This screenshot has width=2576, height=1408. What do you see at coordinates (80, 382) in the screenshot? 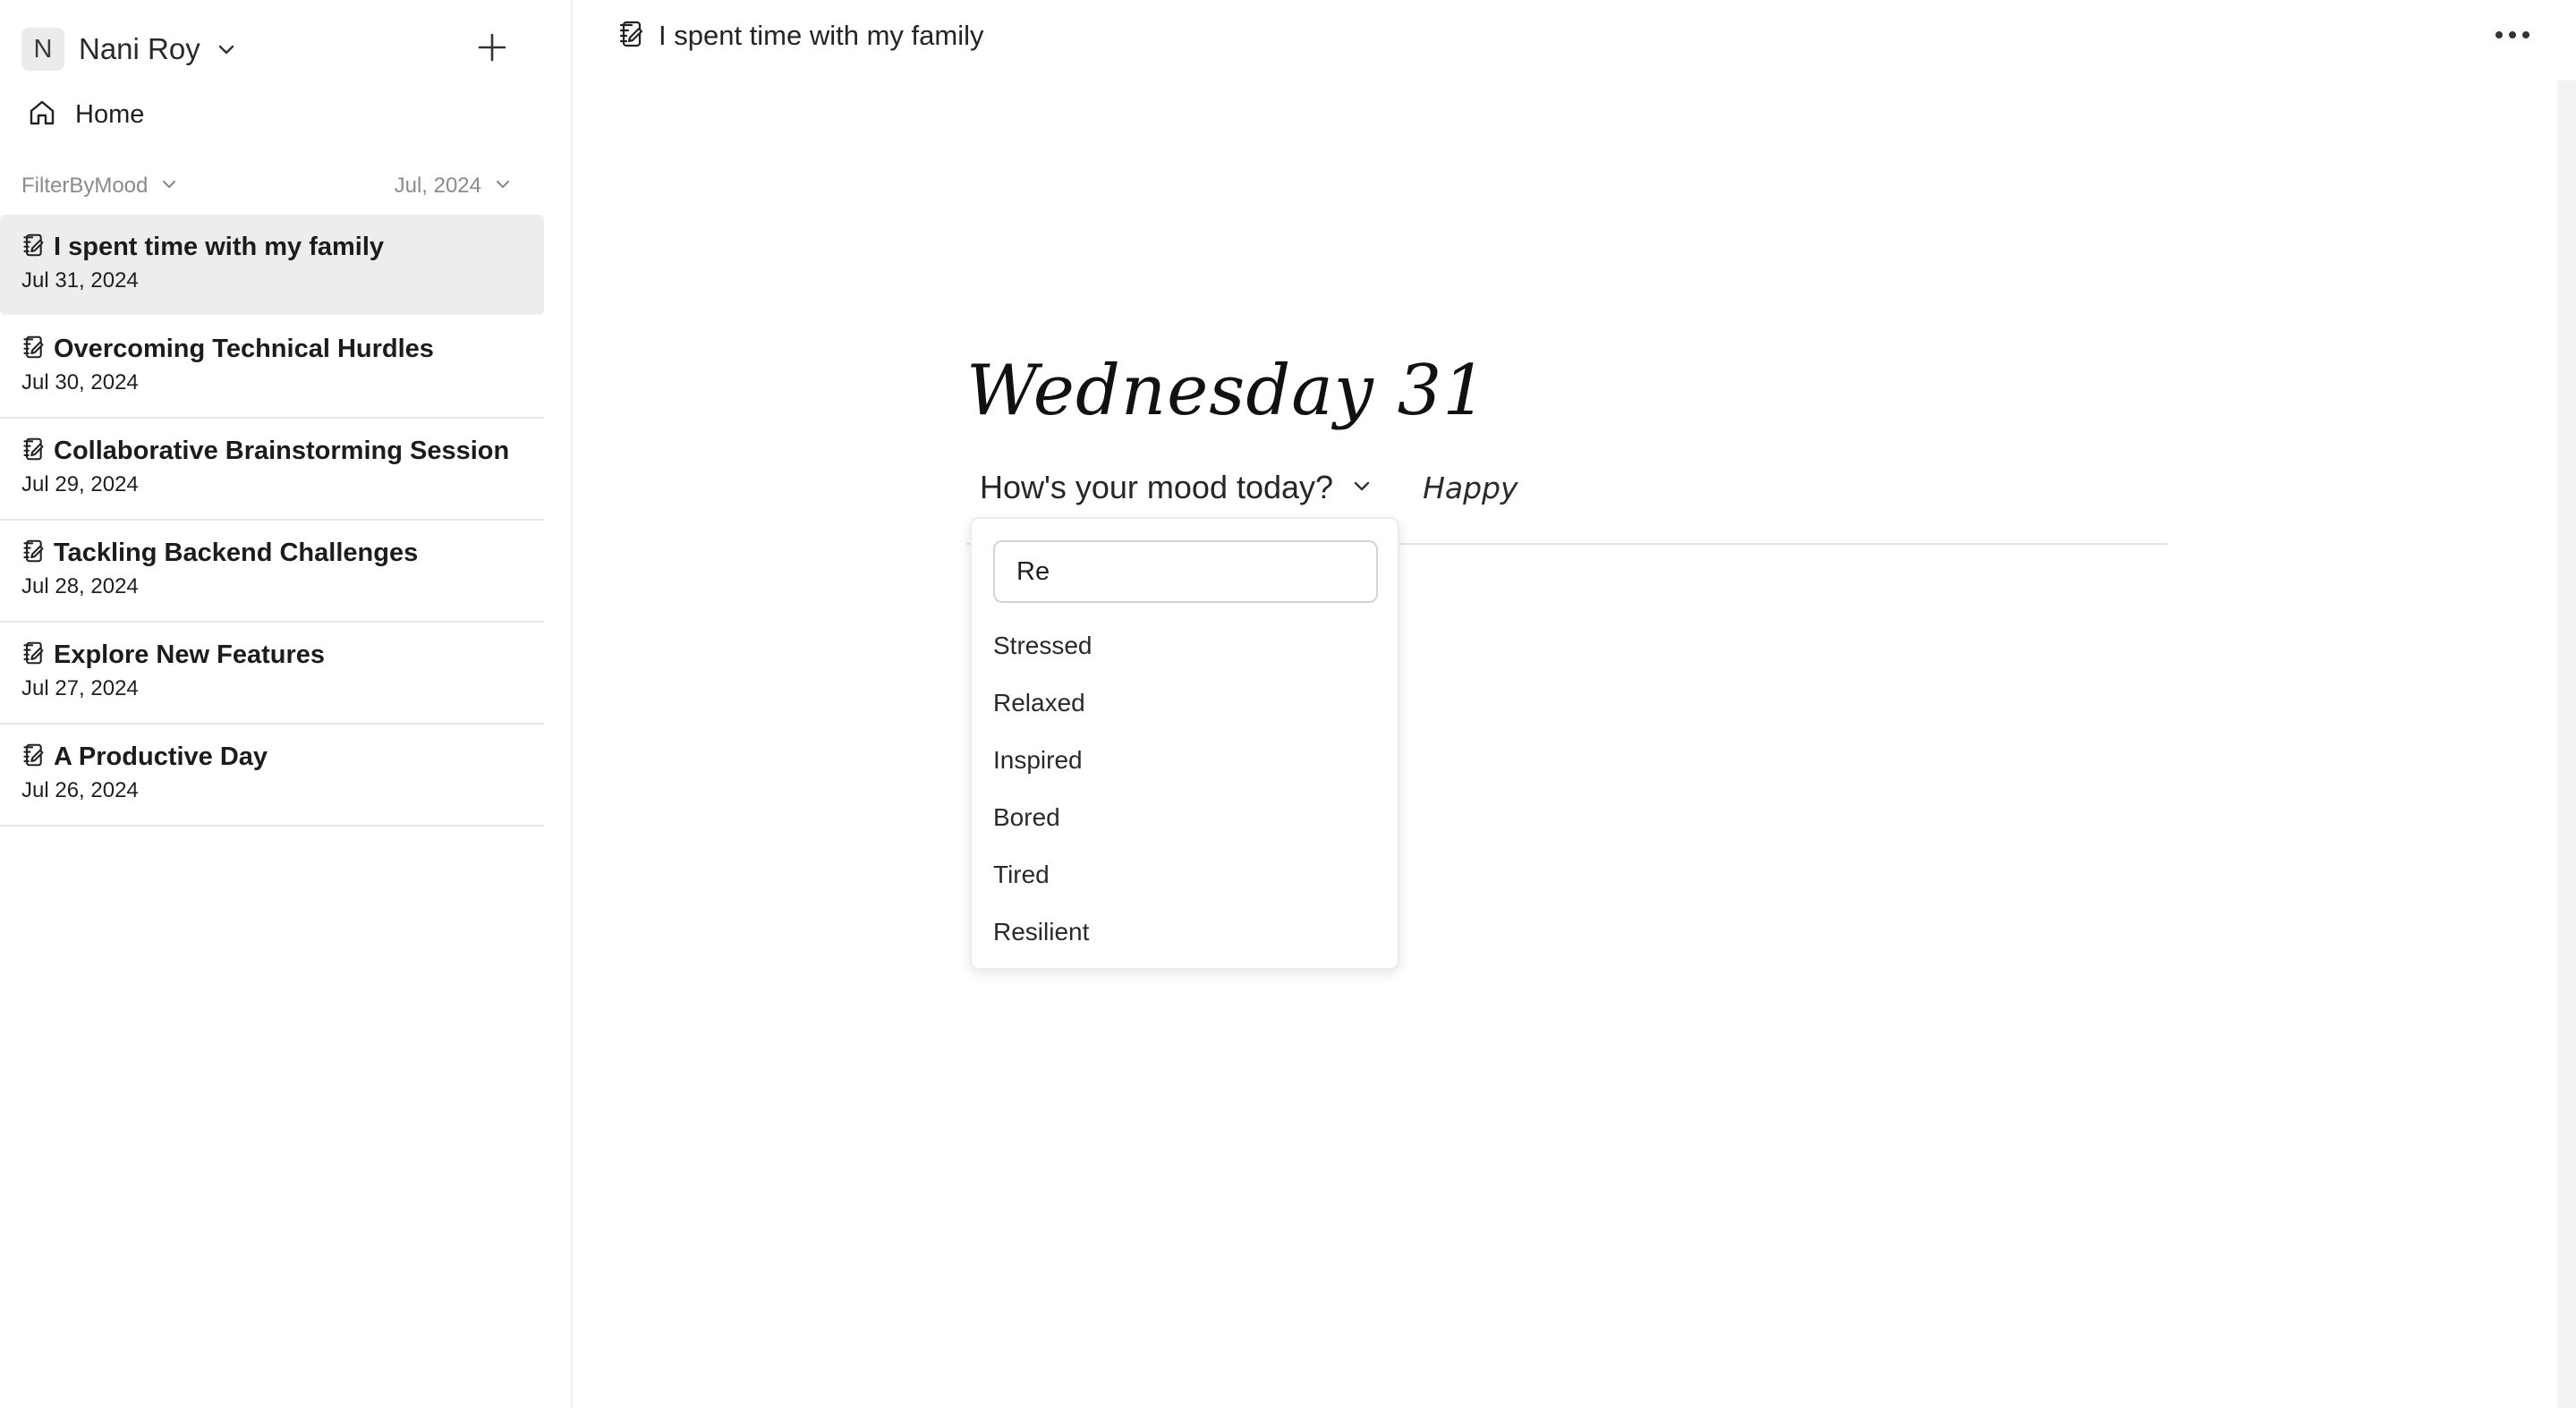
I see `entry-date: Jul 30, 2024` at bounding box center [80, 382].